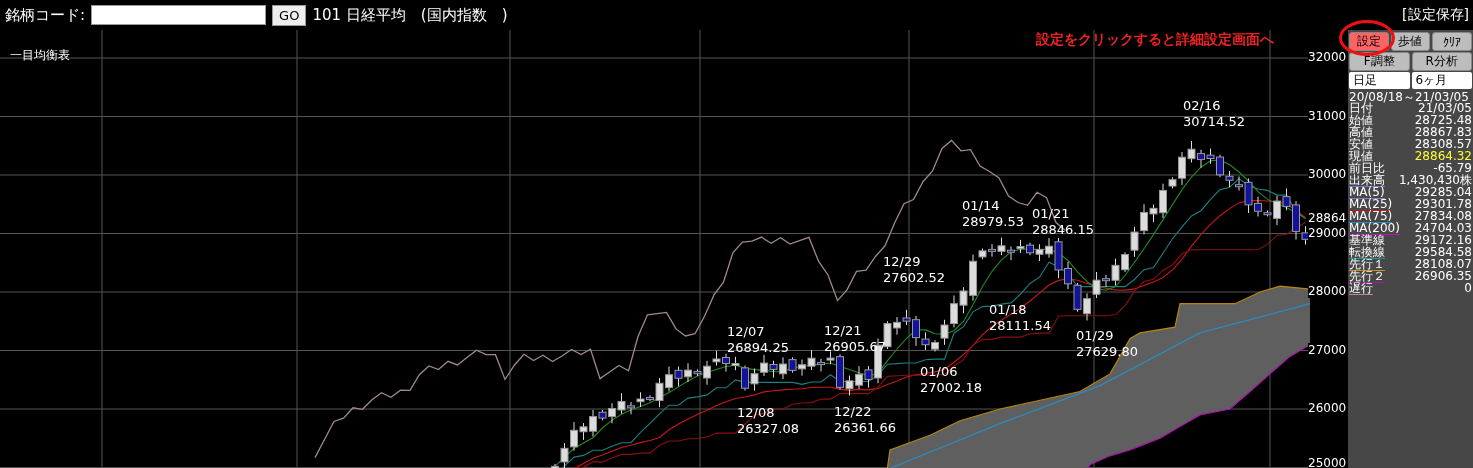 The width and height of the screenshot is (1473, 468). What do you see at coordinates (1361, 109) in the screenshot?
I see `stat-label: 日付` at bounding box center [1361, 109].